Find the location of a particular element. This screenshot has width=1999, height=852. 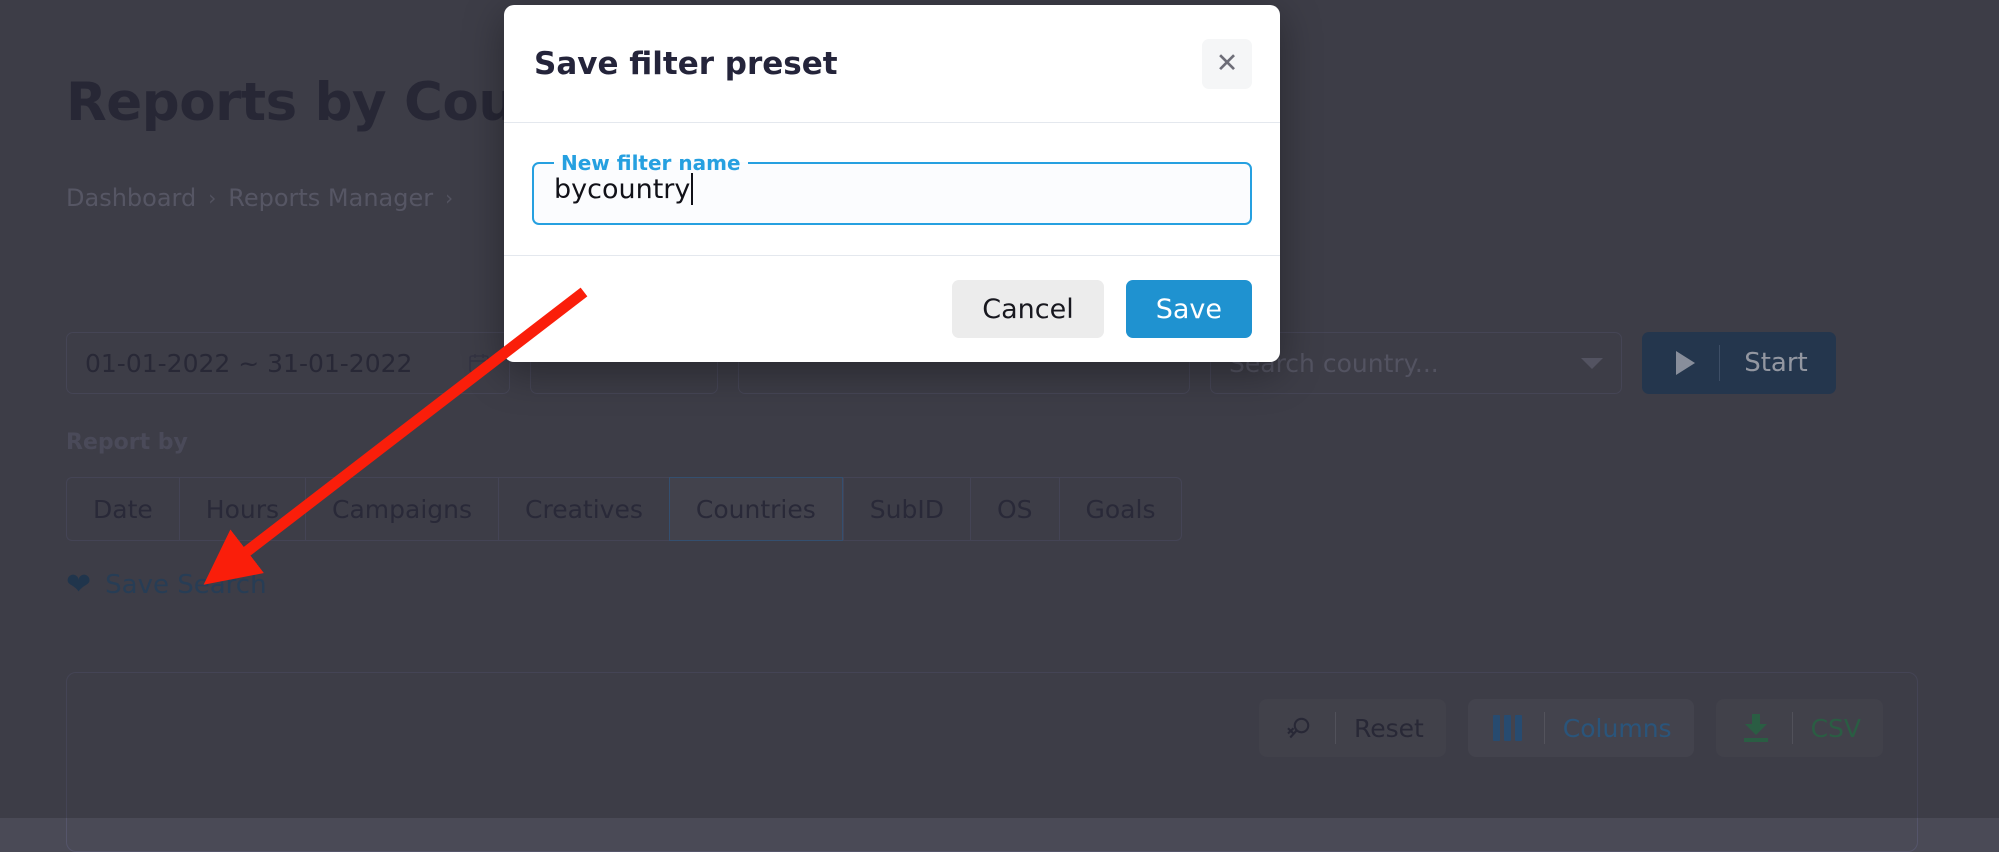

new-filter-name-input: bycountry is located at coordinates (622, 189).